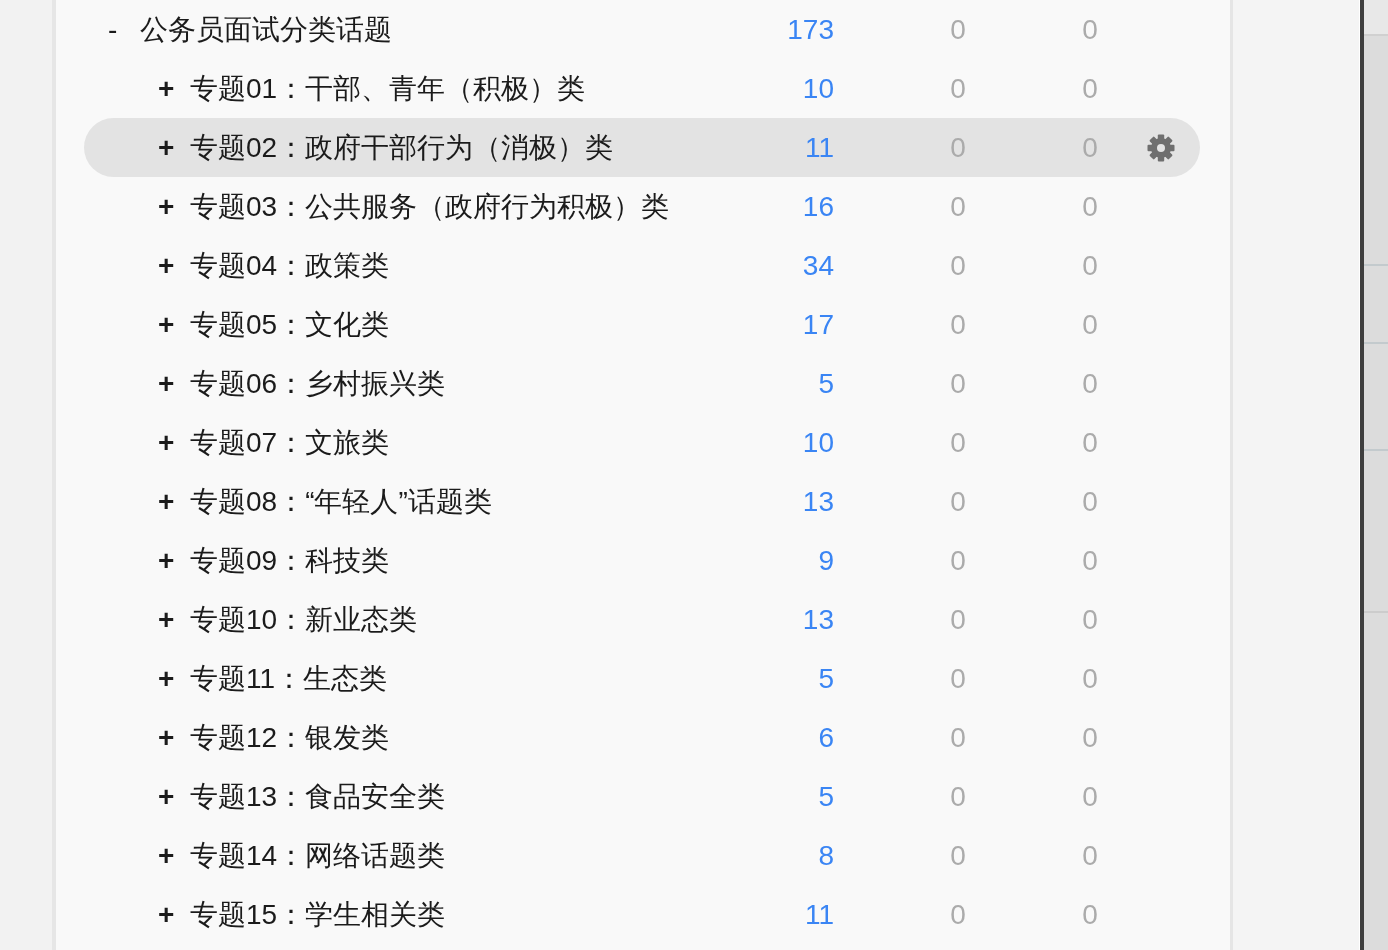  I want to click on item-count: 8, so click(825, 855).